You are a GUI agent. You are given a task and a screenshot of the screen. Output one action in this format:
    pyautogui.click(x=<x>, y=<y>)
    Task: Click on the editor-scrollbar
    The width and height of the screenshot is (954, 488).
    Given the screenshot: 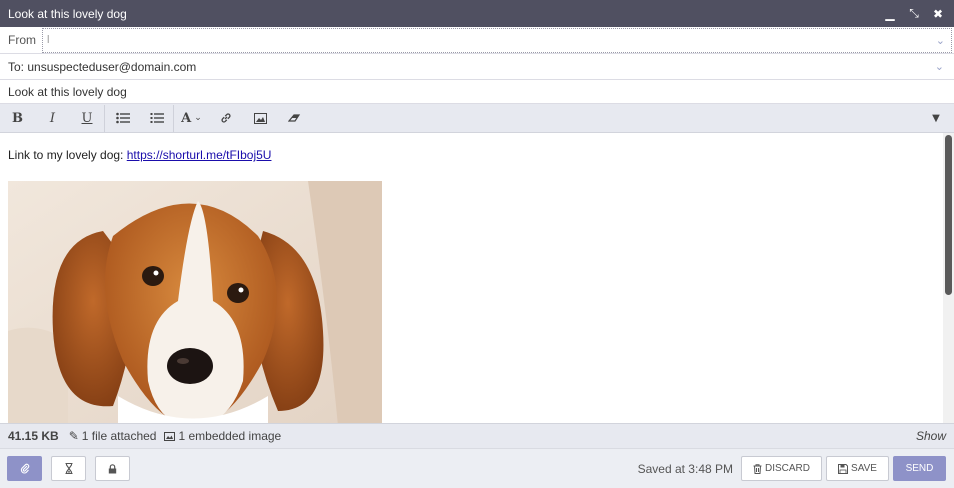 What is the action you would take?
    pyautogui.click(x=948, y=278)
    